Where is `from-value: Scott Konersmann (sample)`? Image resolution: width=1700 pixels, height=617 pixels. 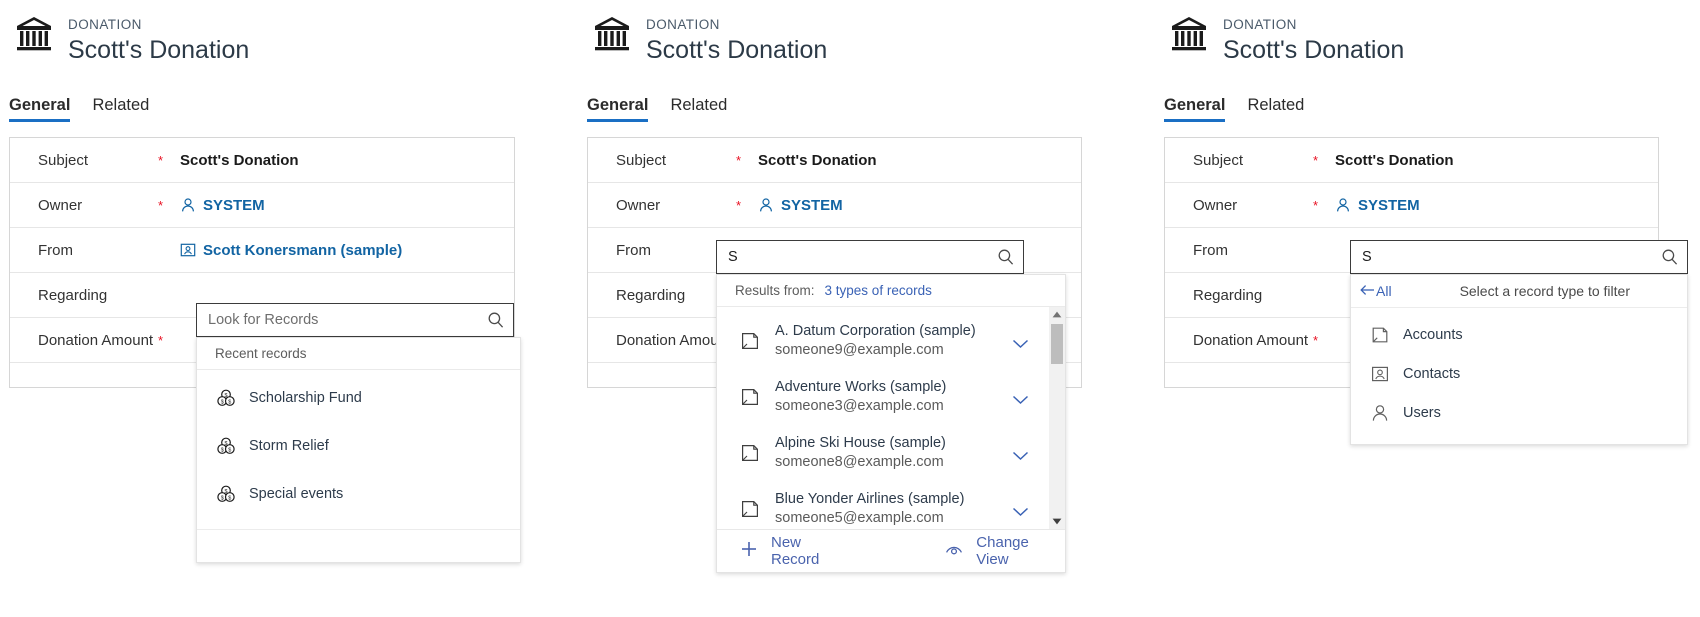 from-value: Scott Konersmann (sample) is located at coordinates (291, 250).